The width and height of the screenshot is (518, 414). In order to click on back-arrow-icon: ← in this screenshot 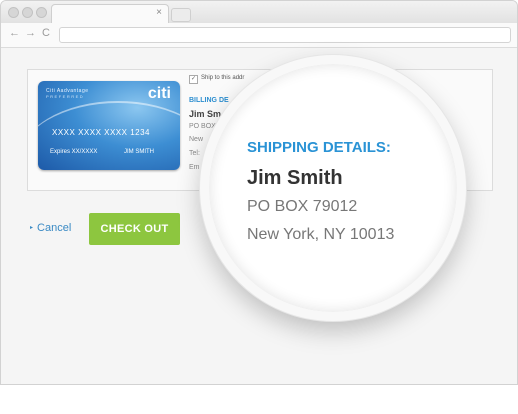, I will do `click(14, 33)`.